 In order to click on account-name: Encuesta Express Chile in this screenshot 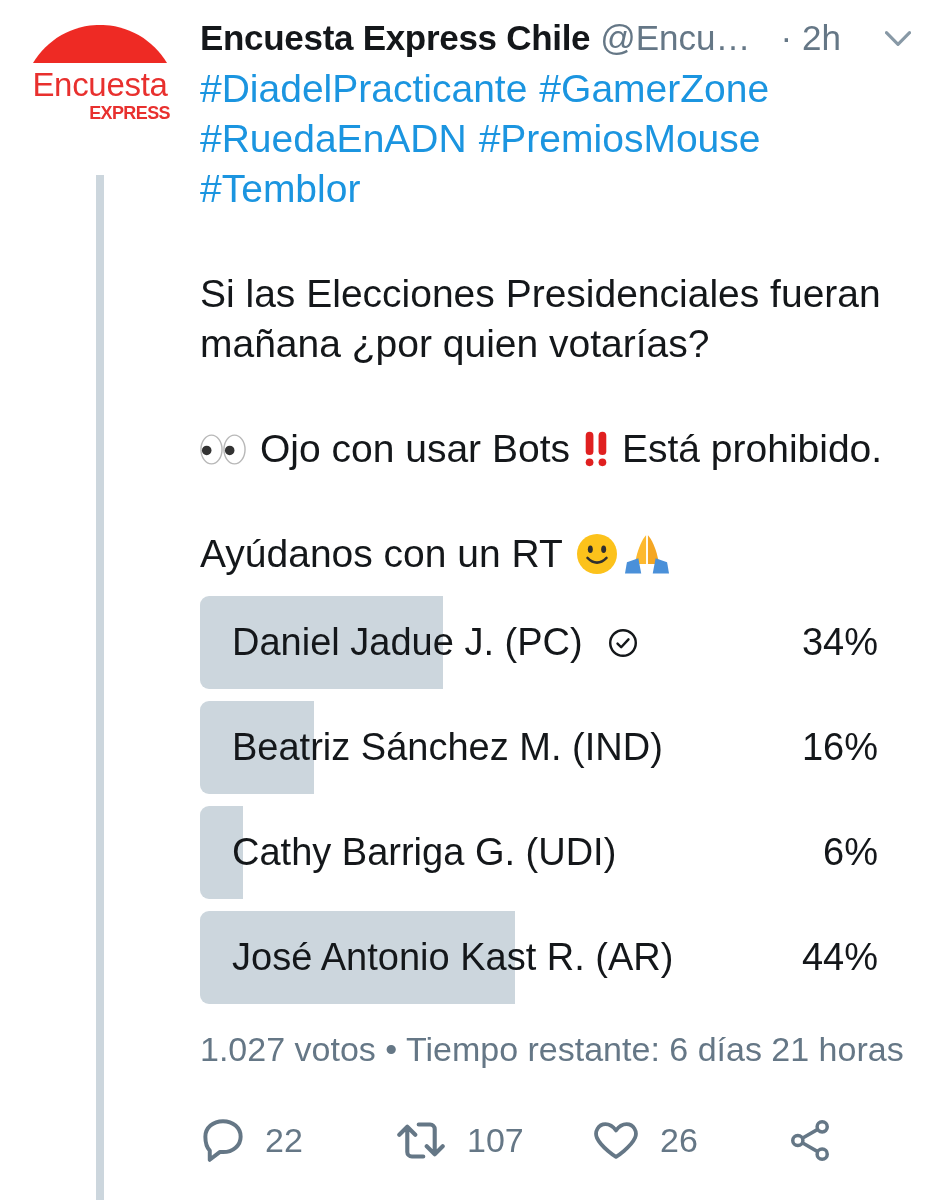, I will do `click(395, 38)`.